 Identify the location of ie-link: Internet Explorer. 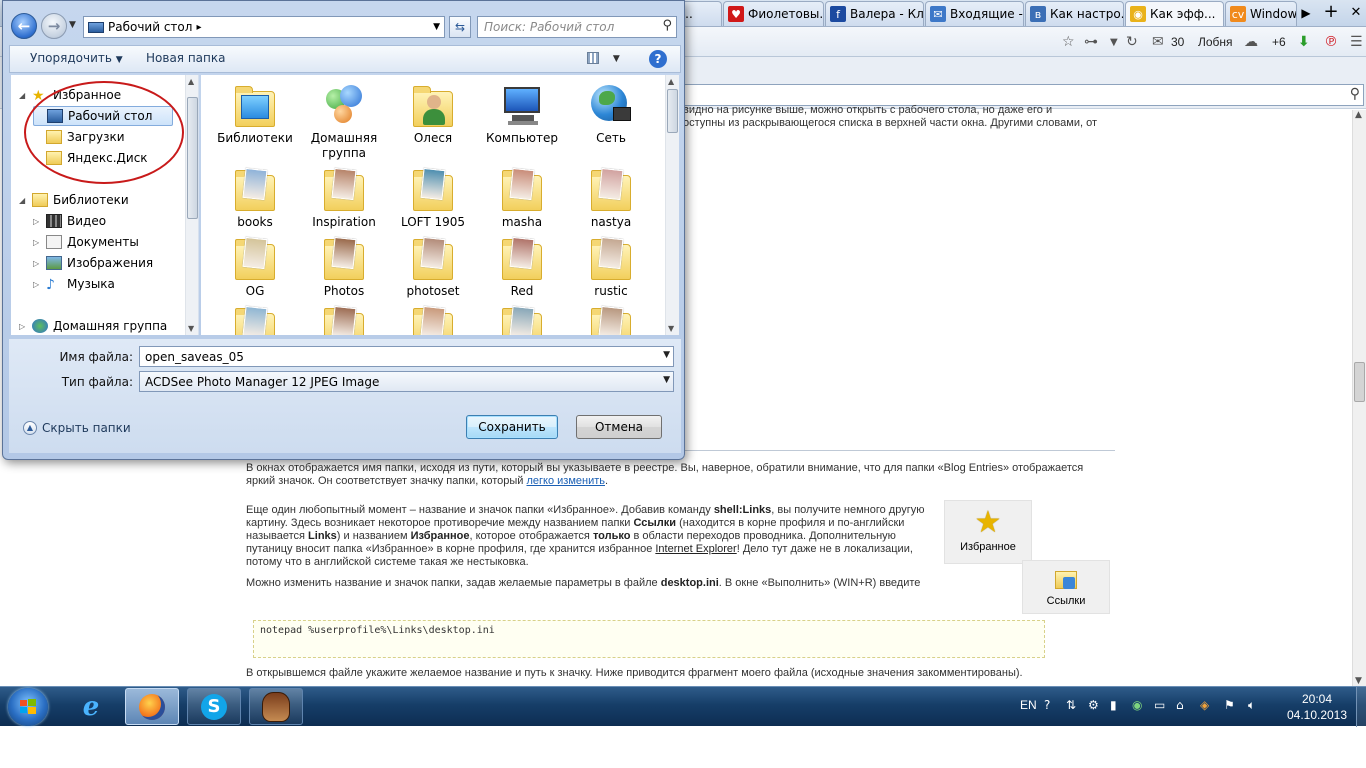
(695, 549).